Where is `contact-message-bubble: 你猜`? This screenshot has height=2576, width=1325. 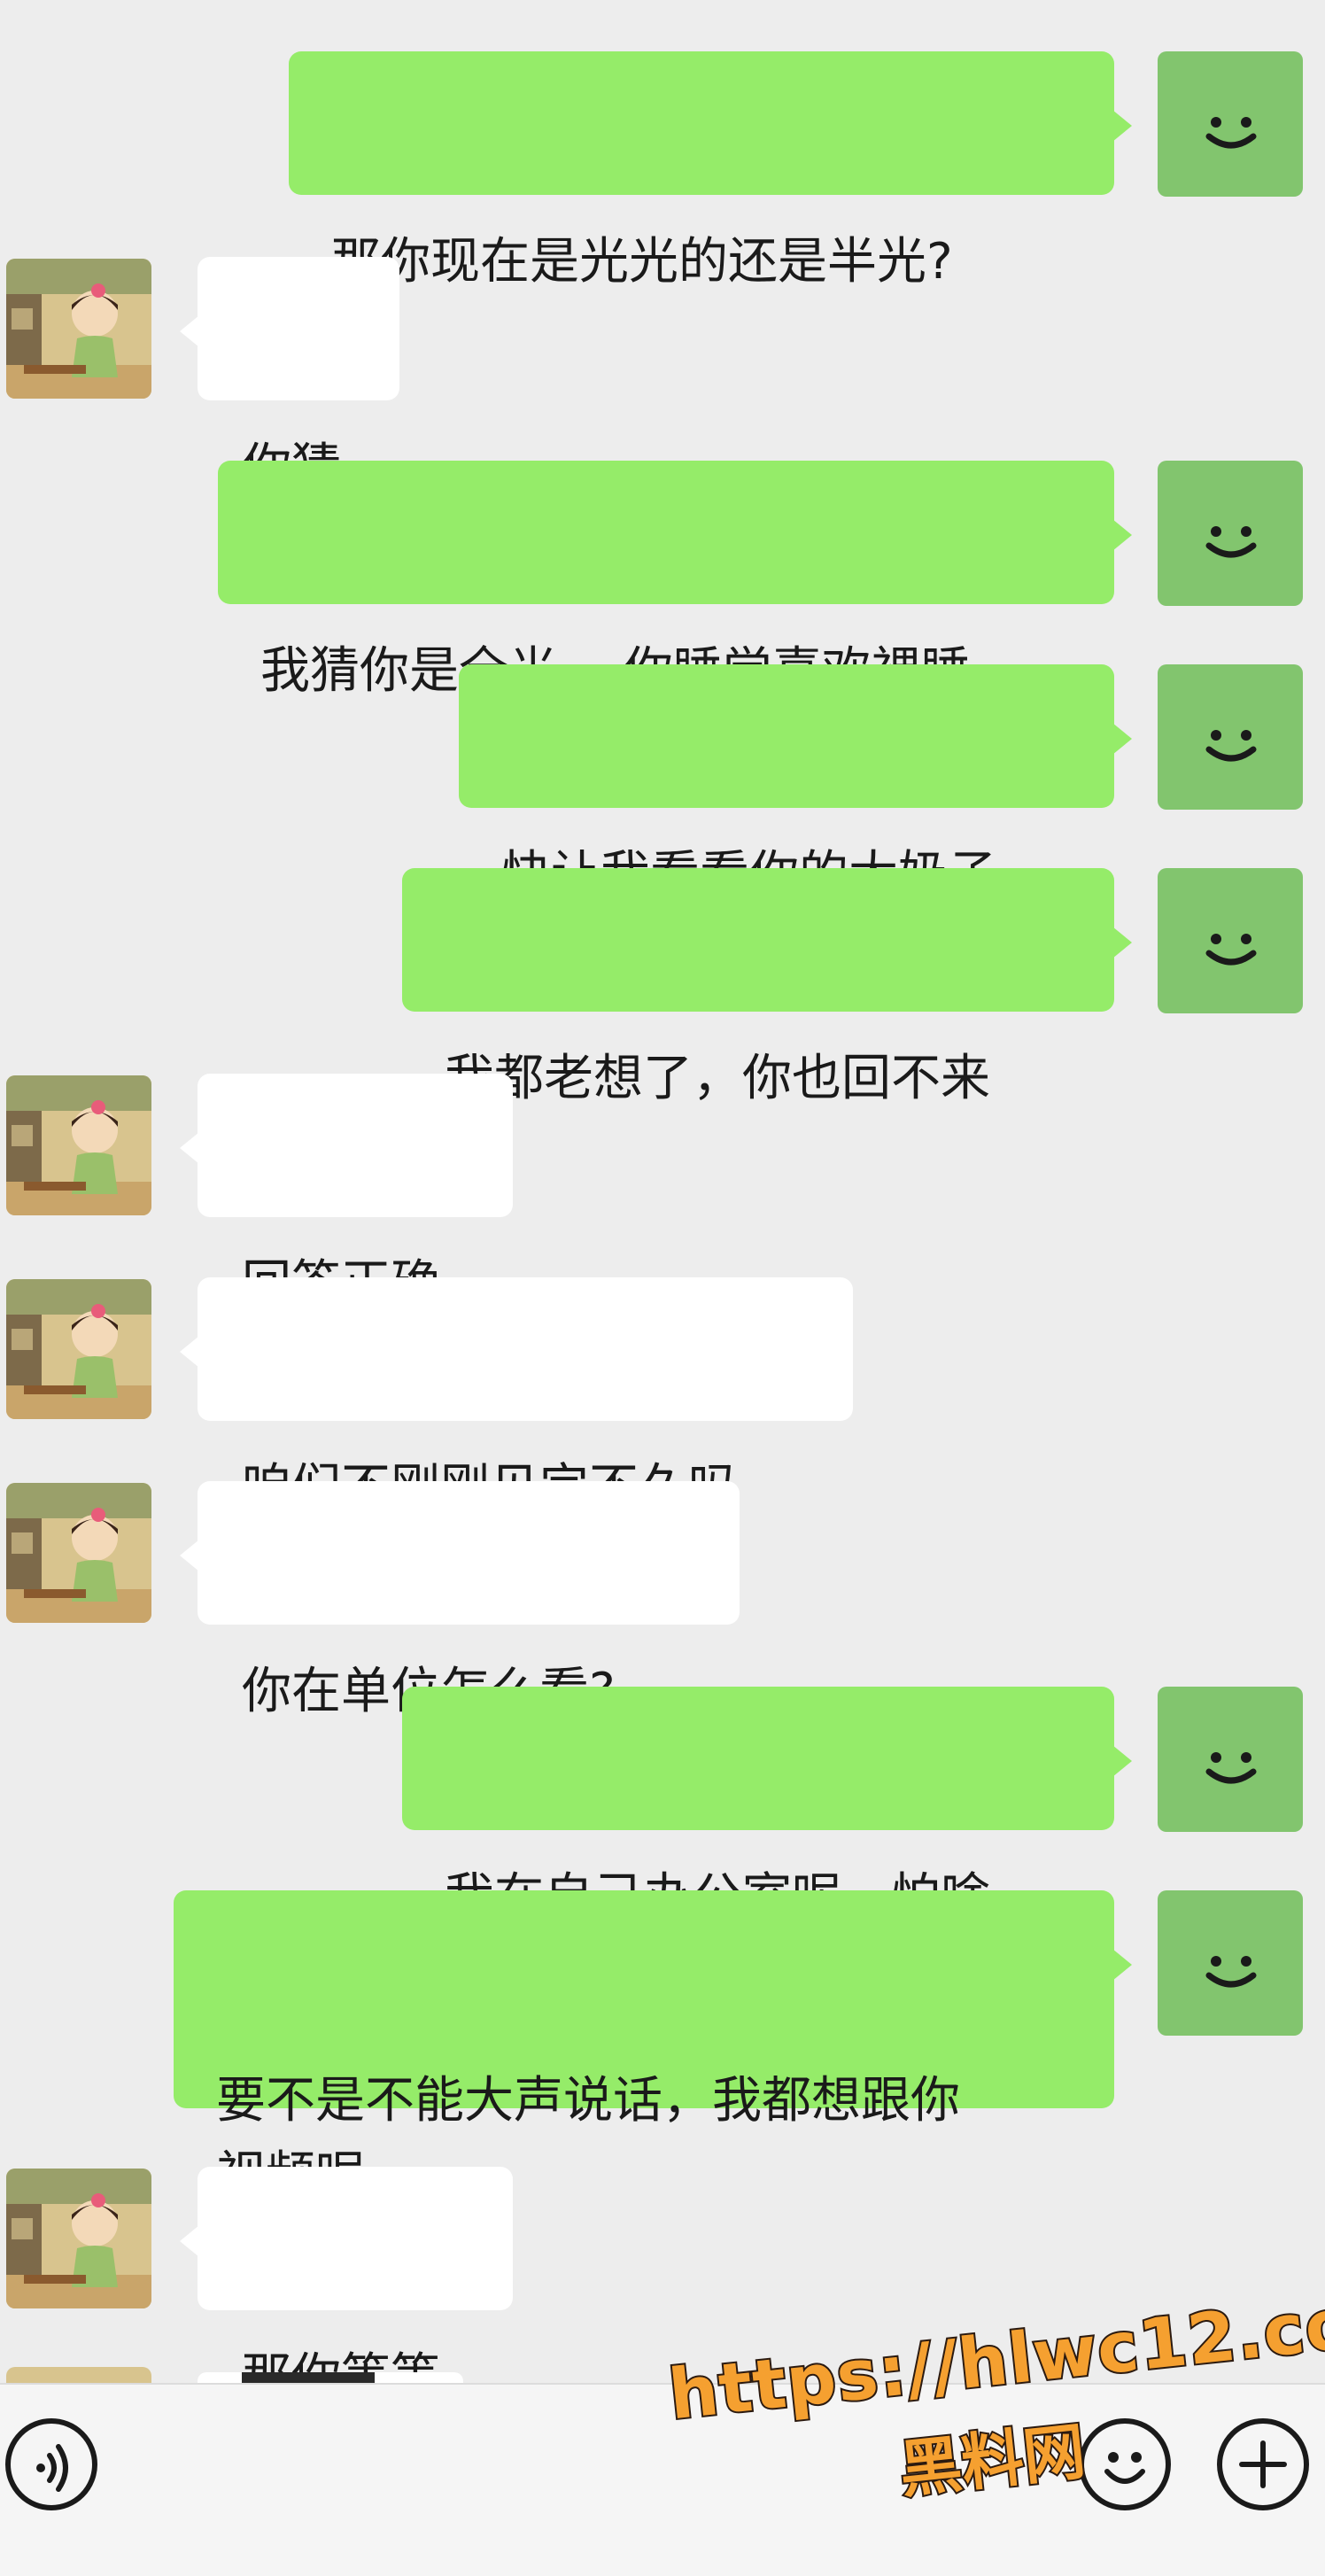
contact-message-bubble: 你猜 is located at coordinates (289, 376).